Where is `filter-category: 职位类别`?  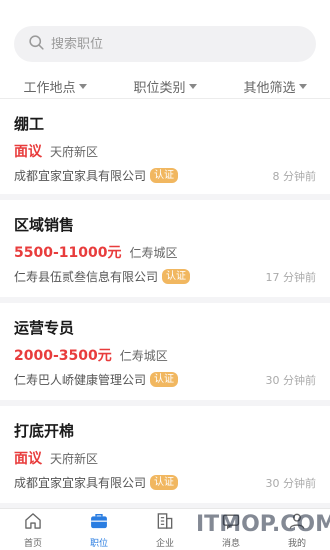 filter-category: 职位类别 is located at coordinates (165, 86).